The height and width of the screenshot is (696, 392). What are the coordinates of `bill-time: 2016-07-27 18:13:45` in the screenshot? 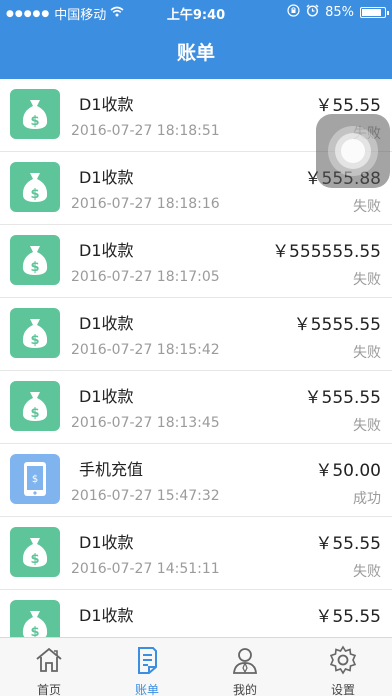 It's located at (145, 423).